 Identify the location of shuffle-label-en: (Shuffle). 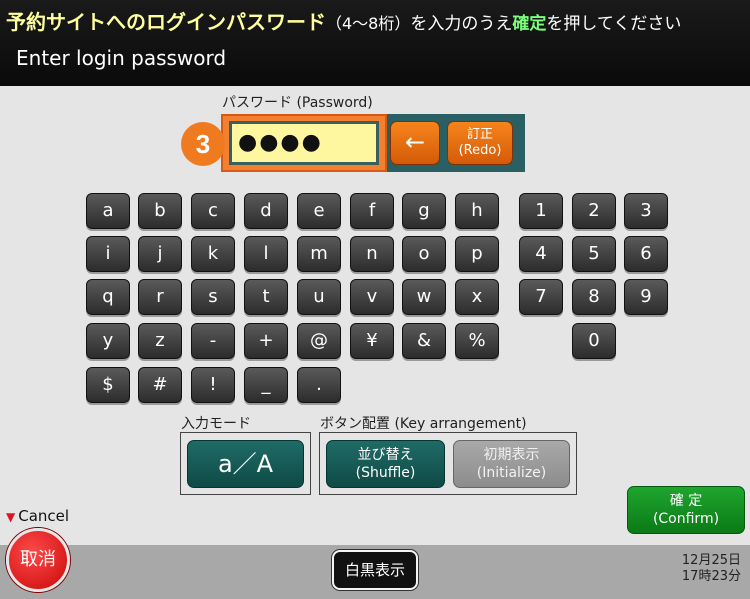
(385, 473).